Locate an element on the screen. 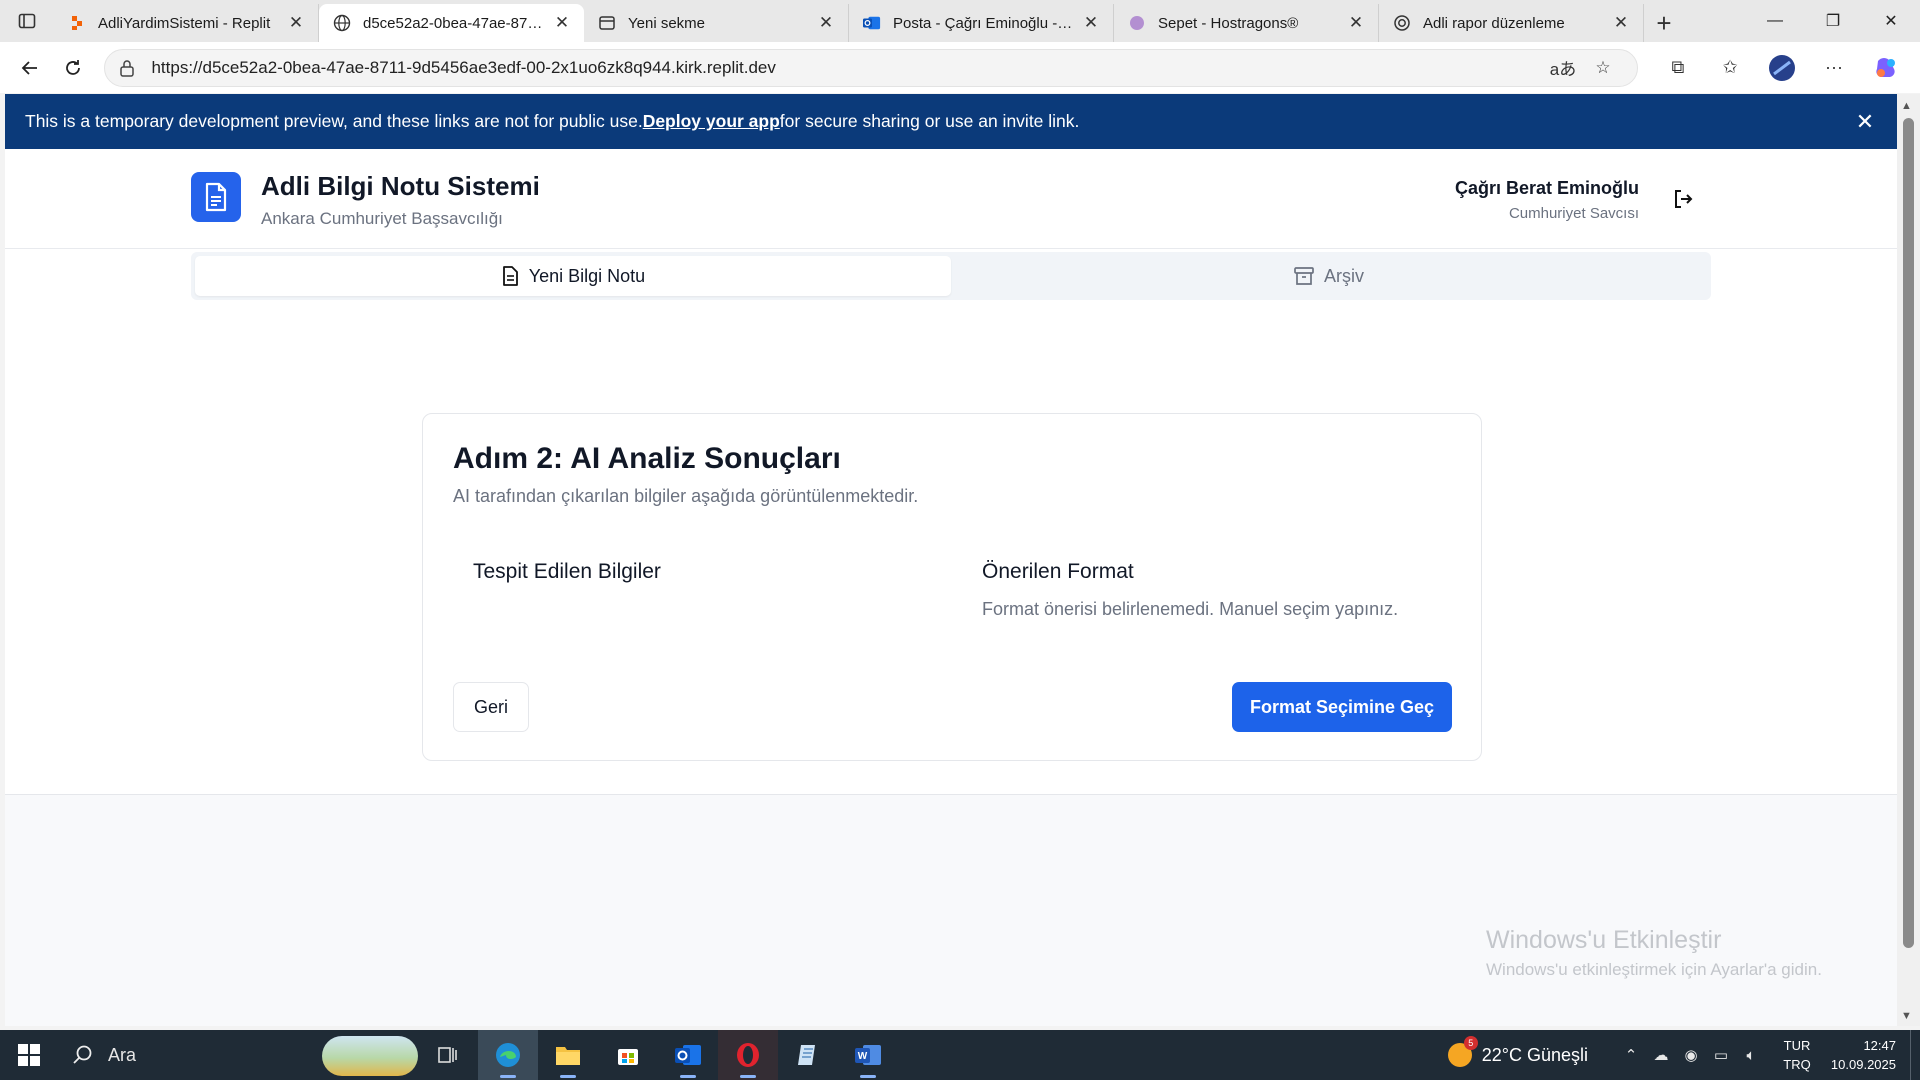 This screenshot has height=1080, width=1920. openai-icon is located at coordinates (1402, 23).